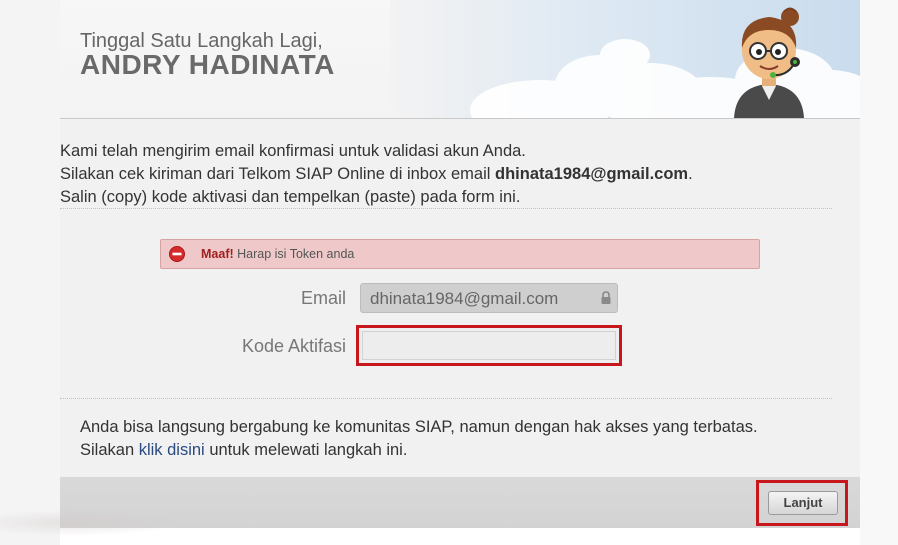  I want to click on alert-body: Harap isi Token anda, so click(296, 254).